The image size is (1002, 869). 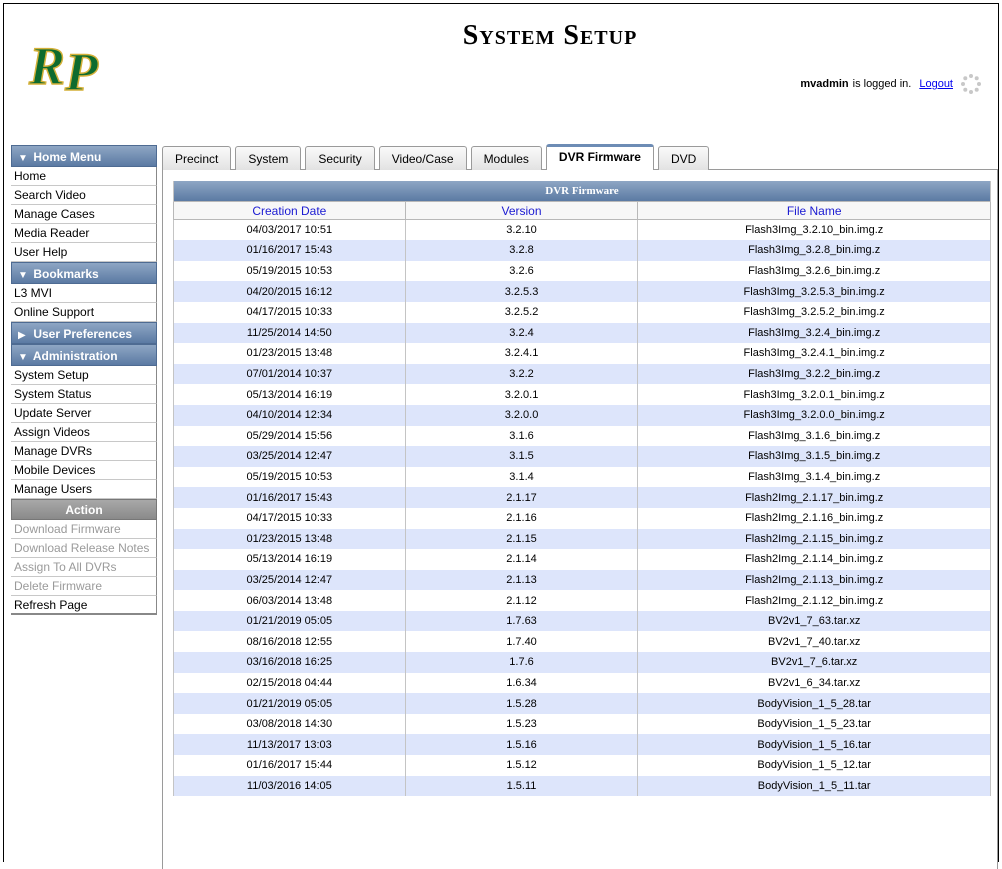 I want to click on administration-header: ▼ Administration, so click(x=84, y=355).